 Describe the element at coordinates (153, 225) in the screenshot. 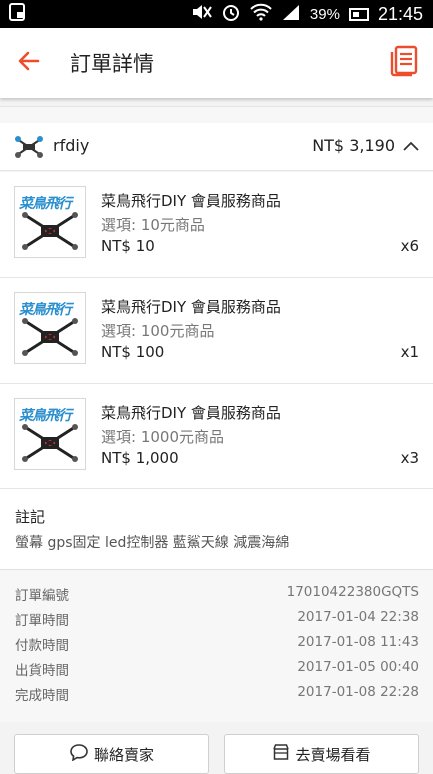

I see `product-option: 選項: 10元商品` at that location.